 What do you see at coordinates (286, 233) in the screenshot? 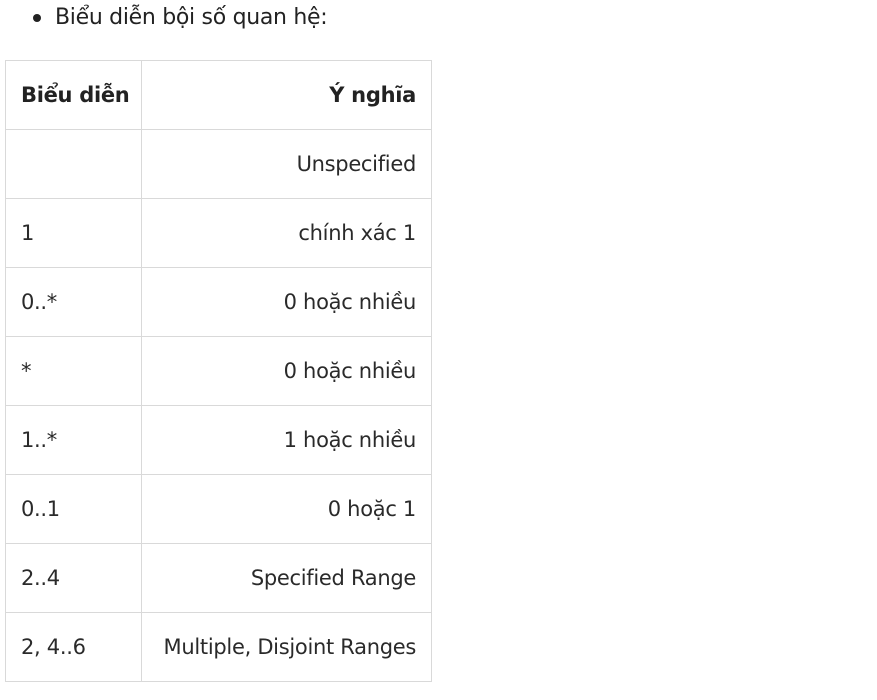
I see `cell-meaning: chính xác 1` at bounding box center [286, 233].